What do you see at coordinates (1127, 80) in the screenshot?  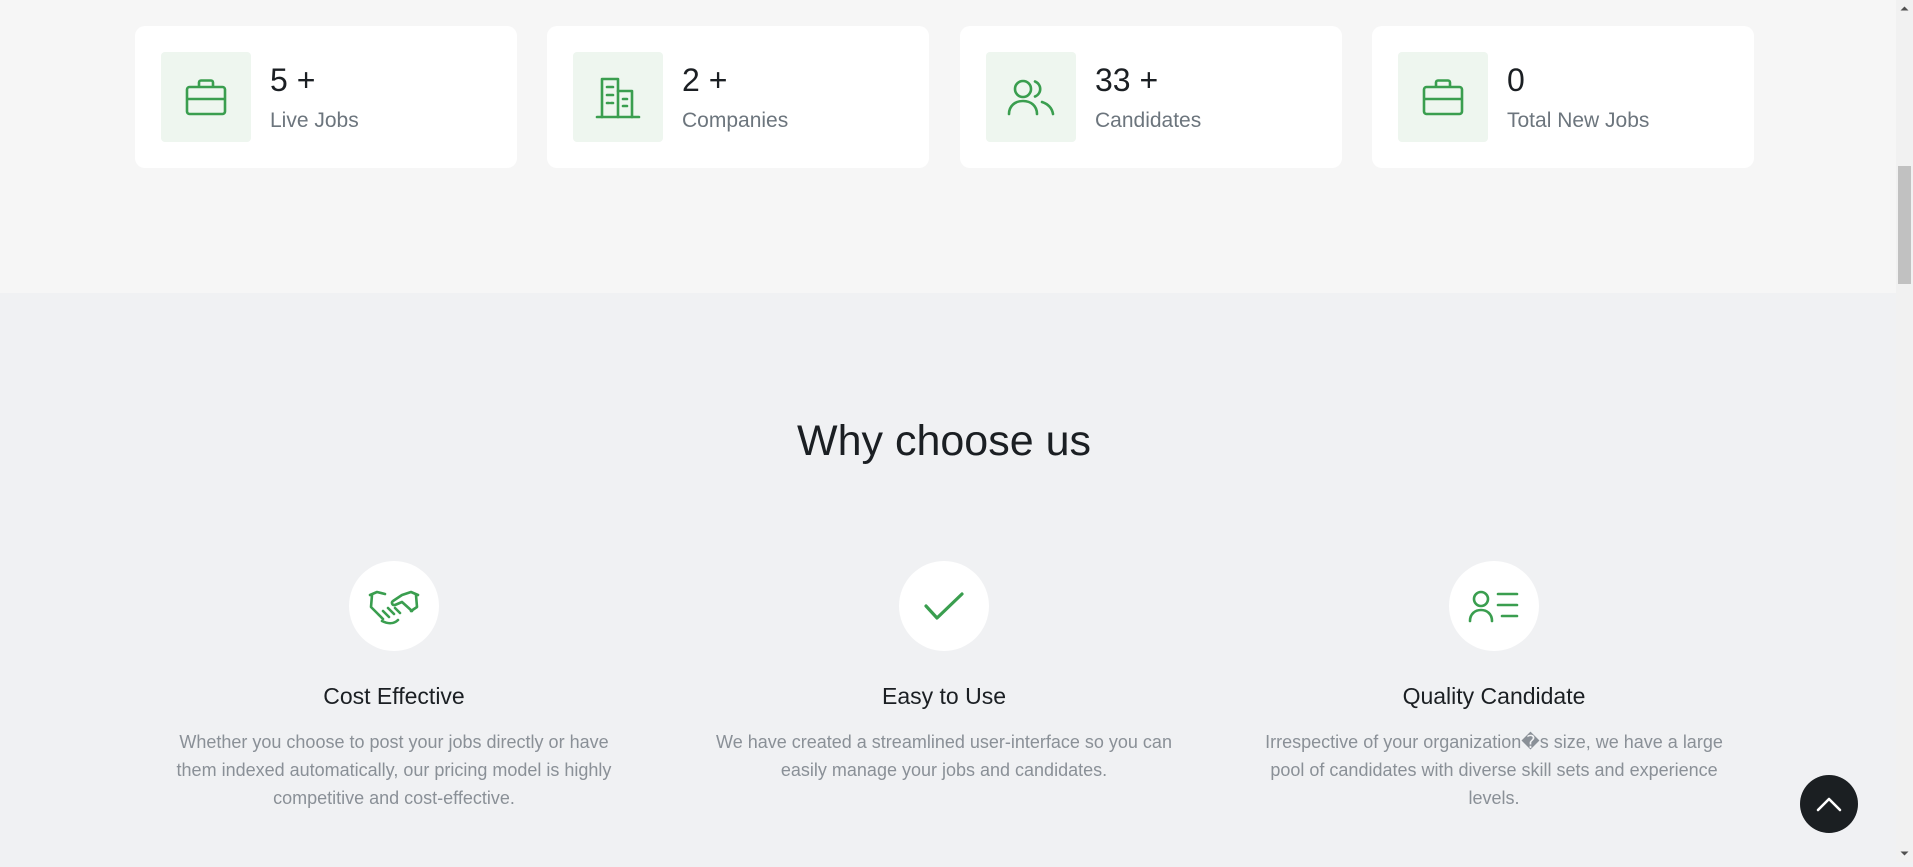 I see `stat-value: 33 +` at bounding box center [1127, 80].